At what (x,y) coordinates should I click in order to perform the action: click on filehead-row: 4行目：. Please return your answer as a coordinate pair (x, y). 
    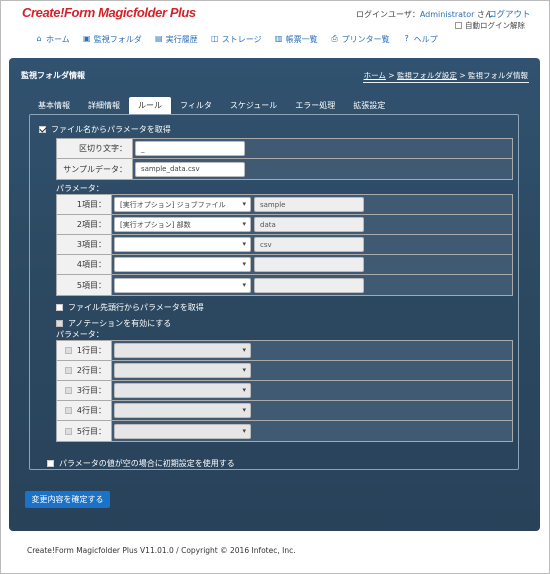
    Looking at the image, I should click on (284, 411).